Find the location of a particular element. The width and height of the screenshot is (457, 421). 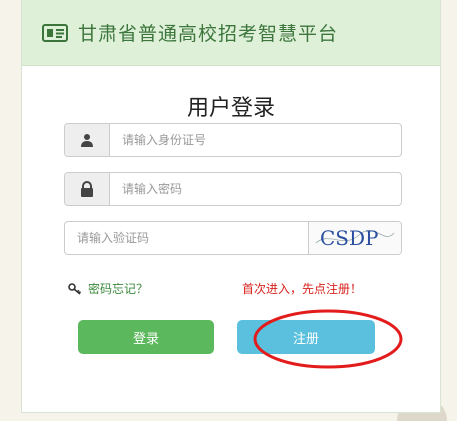

forgot-password-label: 密码忘记？ is located at coordinates (118, 289).